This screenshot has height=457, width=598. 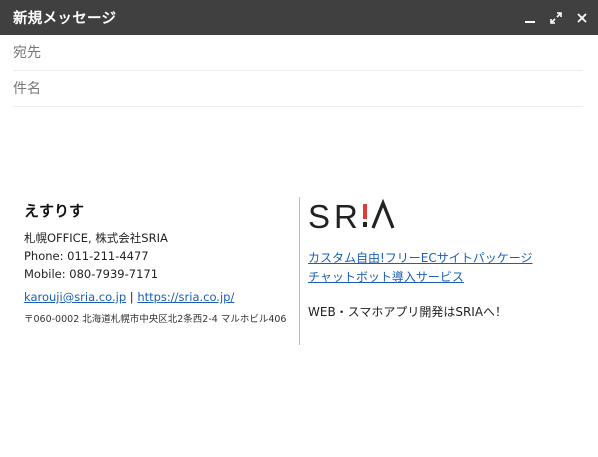 I want to click on compose-titlebar: 新規メッセージ, so click(x=299, y=17).